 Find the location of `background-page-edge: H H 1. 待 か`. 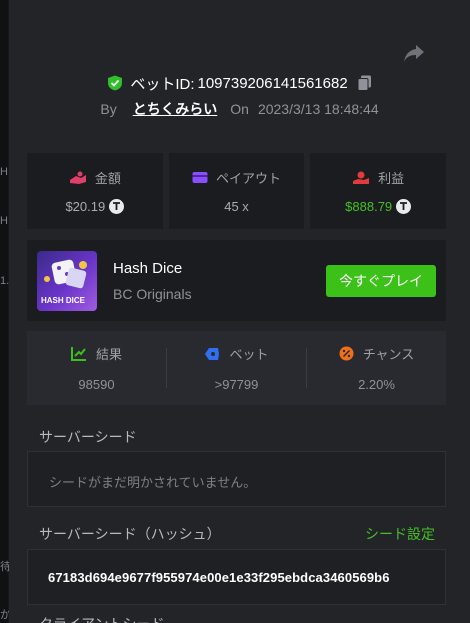

background-page-edge: H H 1. 待 か is located at coordinates (5, 311).